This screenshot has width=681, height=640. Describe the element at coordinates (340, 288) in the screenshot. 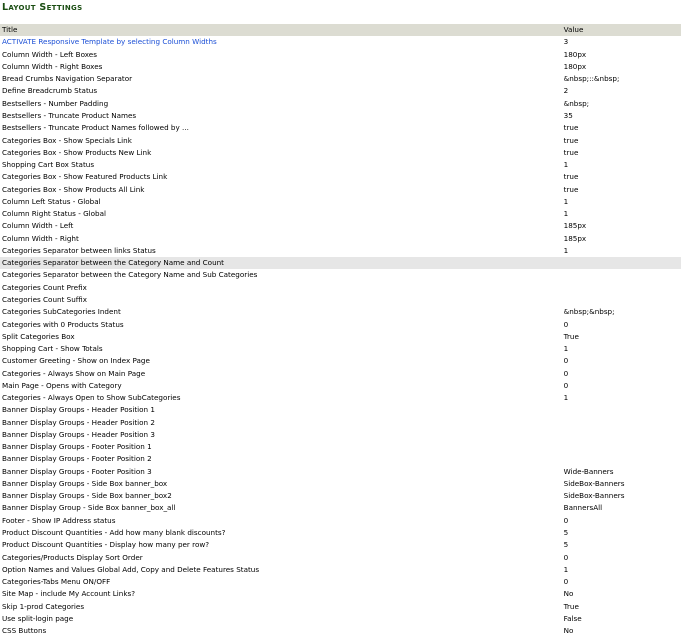

I see `table-row: Categories Count Prefix` at that location.